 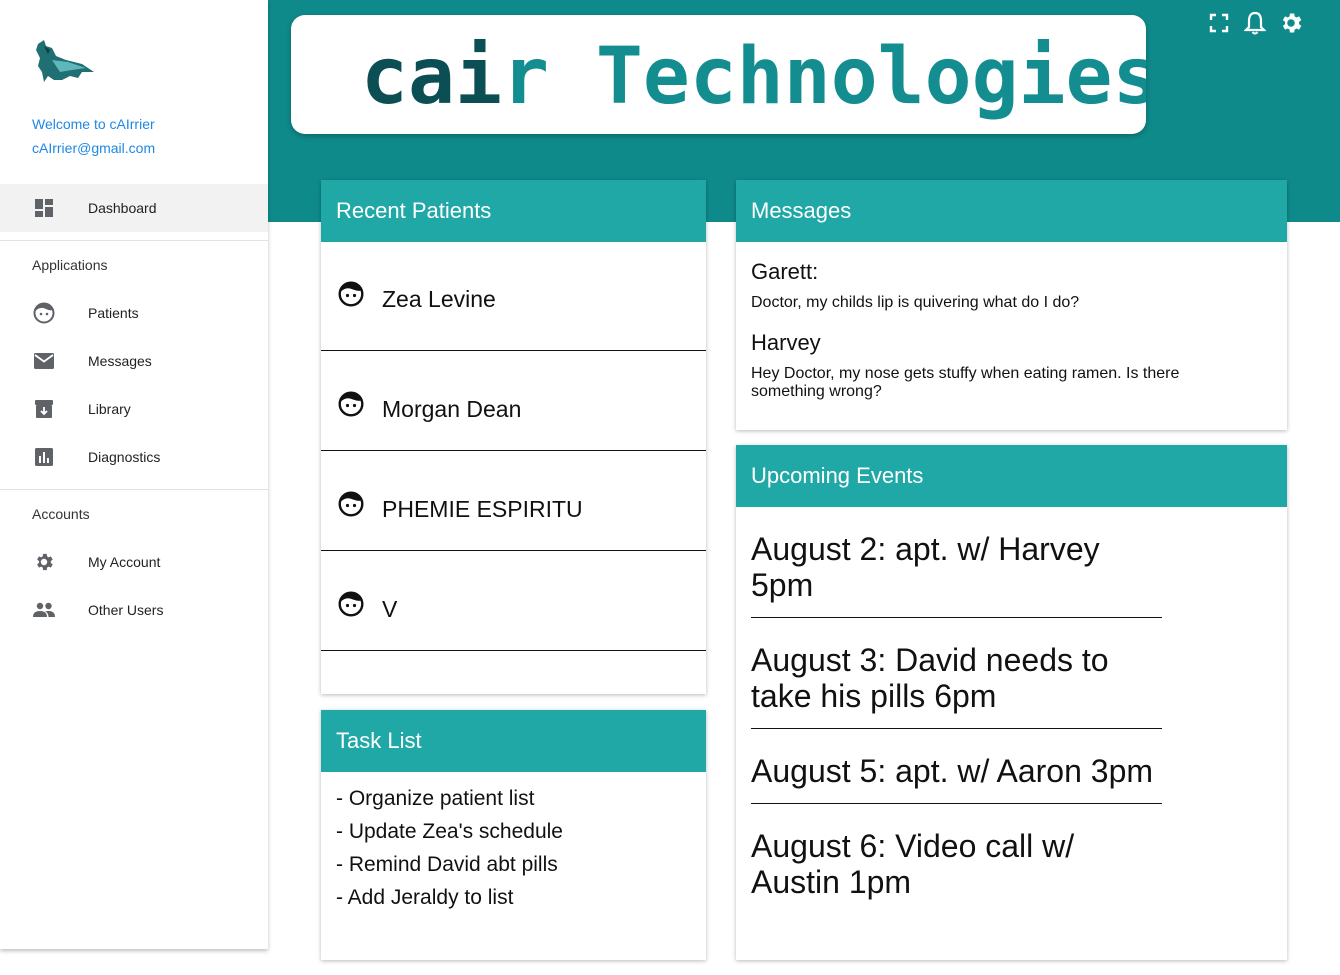 I want to click on top-toolbar, so click(x=1255, y=23).